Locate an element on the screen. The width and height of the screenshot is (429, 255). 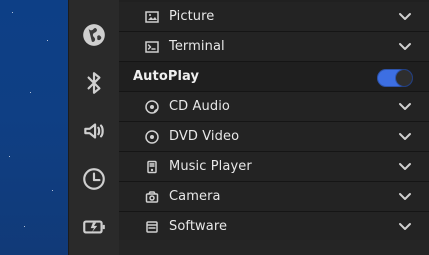
list-row-label: Camera is located at coordinates (195, 196).